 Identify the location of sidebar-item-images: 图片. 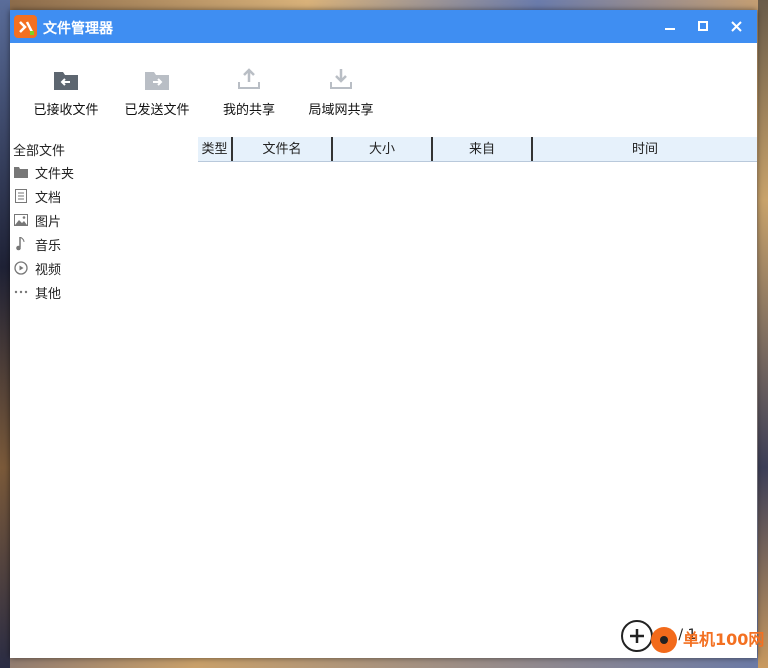
(98, 220).